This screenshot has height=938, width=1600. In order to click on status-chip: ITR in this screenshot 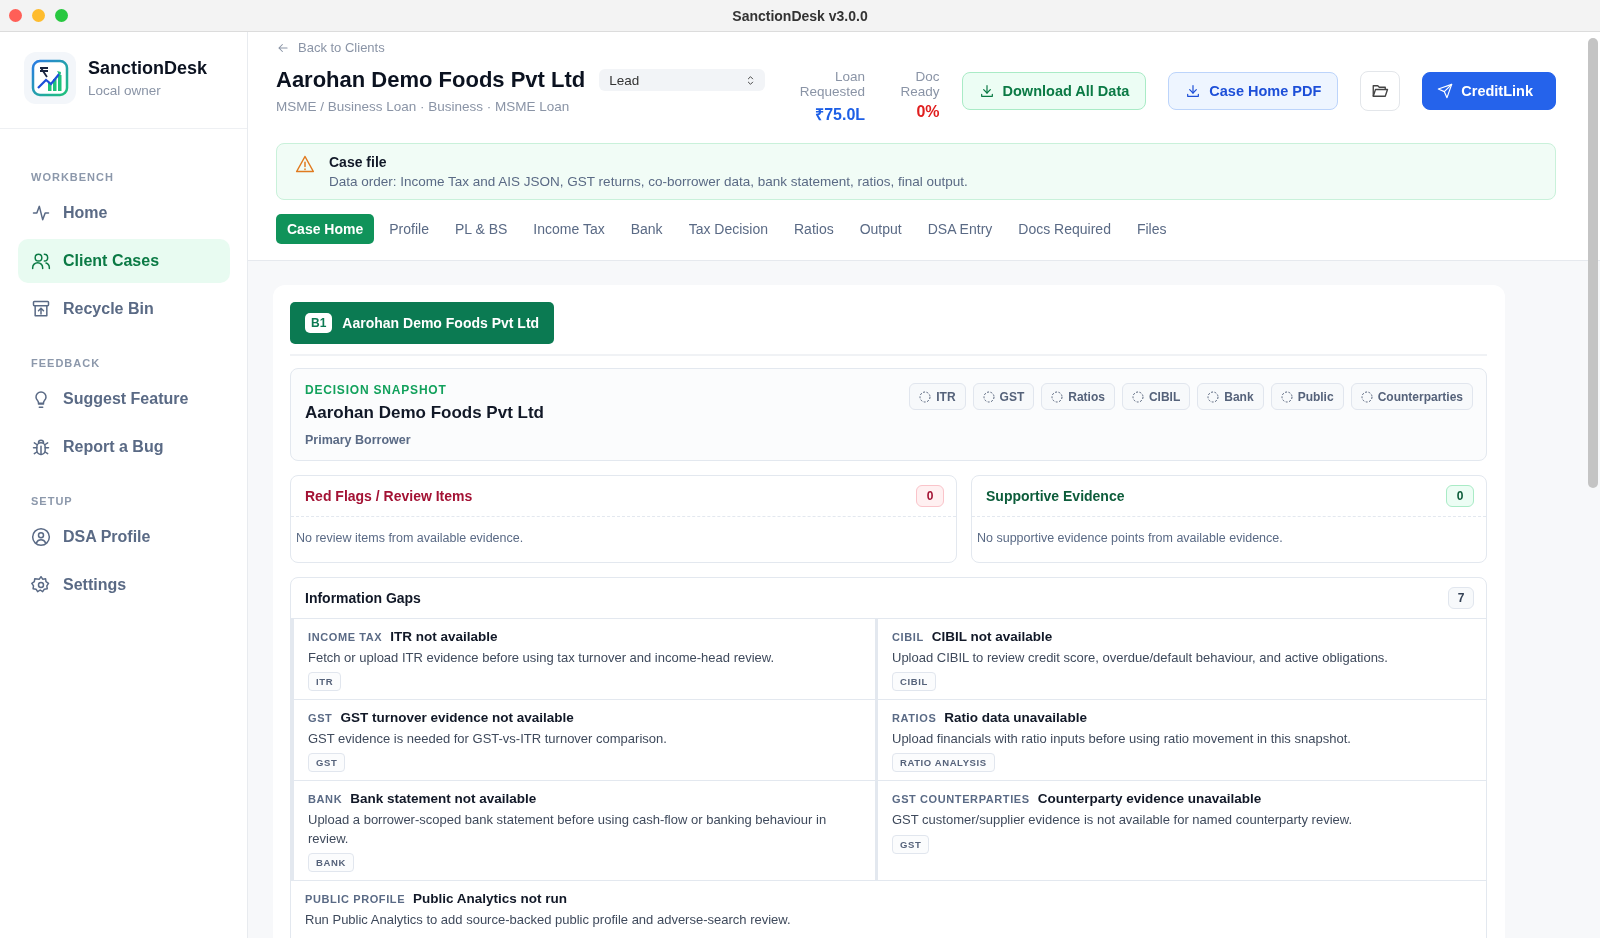, I will do `click(937, 396)`.